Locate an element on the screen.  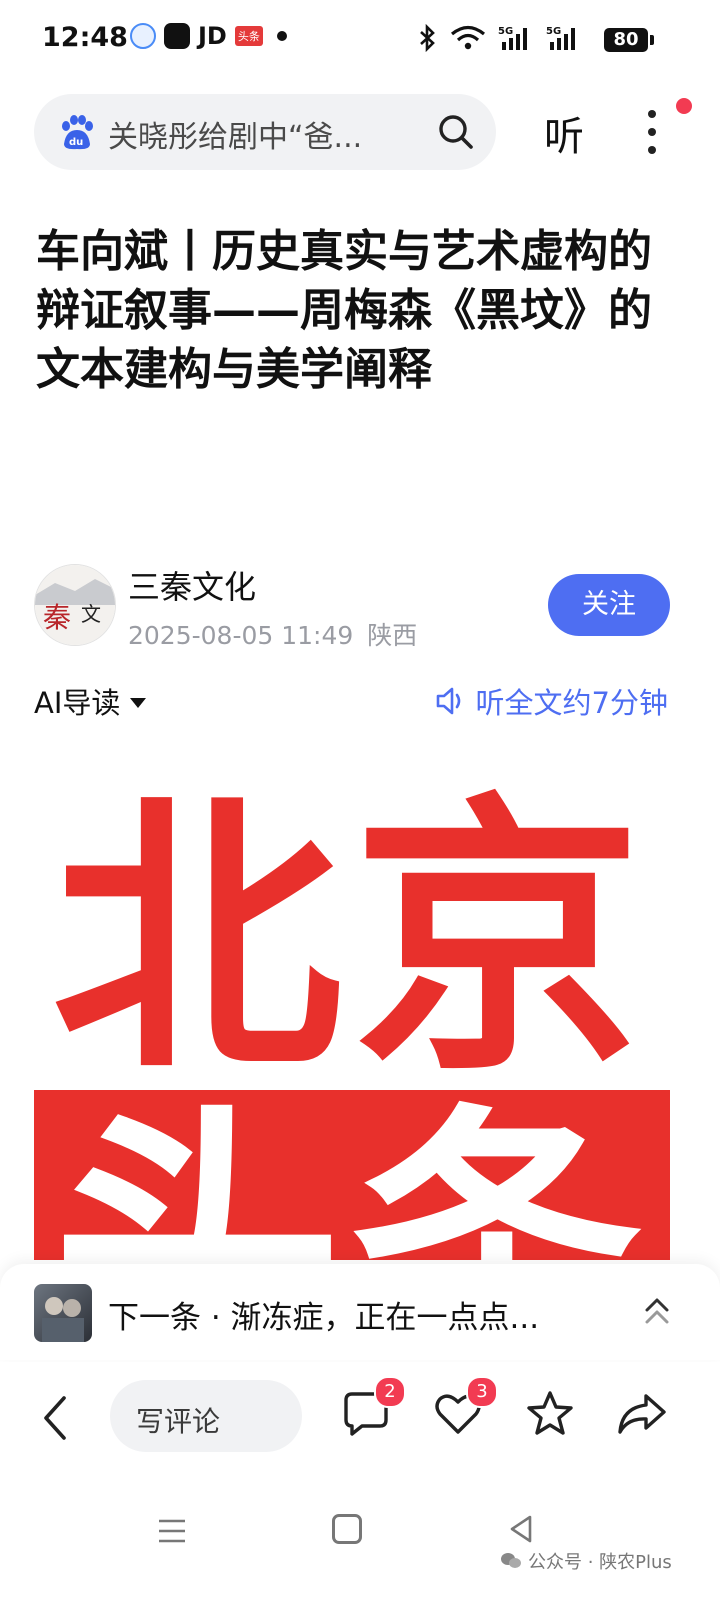
status-indicators: 5G 5G is located at coordinates (500, 38).